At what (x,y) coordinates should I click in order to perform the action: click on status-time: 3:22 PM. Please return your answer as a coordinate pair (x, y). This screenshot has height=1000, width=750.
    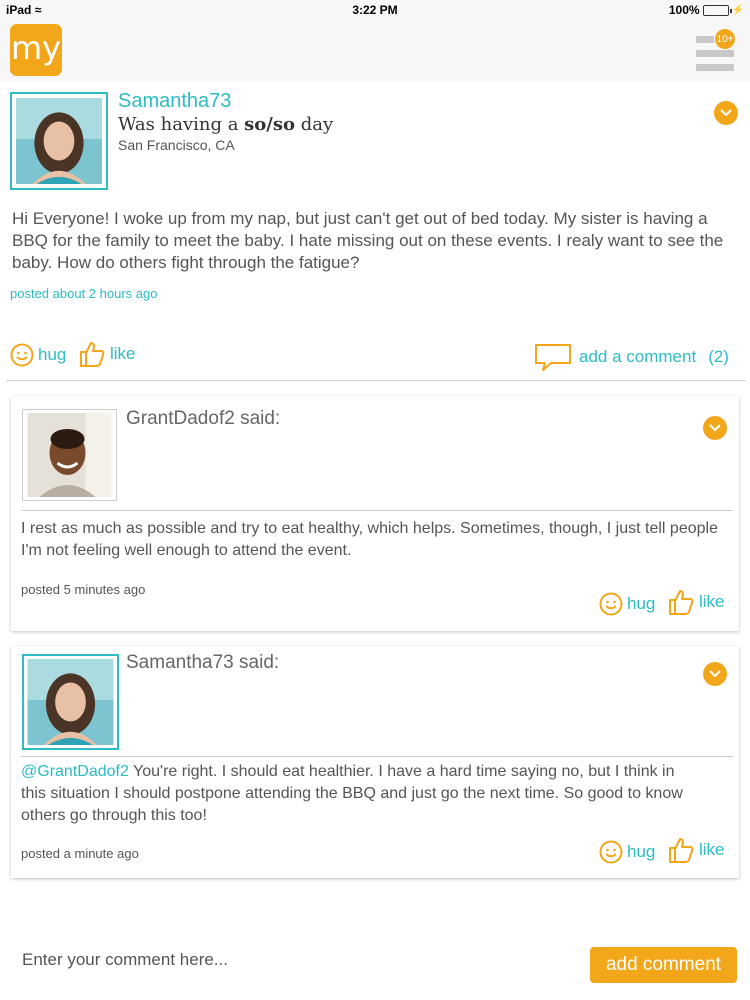
    Looking at the image, I should click on (375, 10).